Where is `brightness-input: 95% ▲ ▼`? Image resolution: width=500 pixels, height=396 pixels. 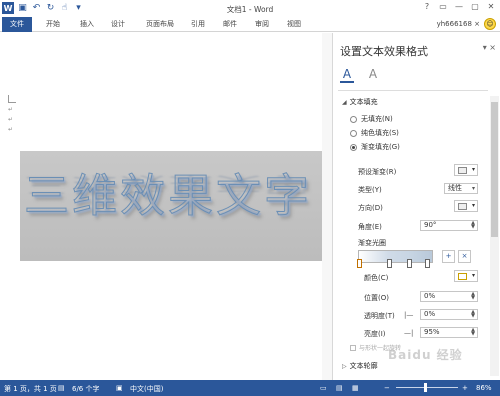 brightness-input: 95% ▲ ▼ is located at coordinates (449, 332).